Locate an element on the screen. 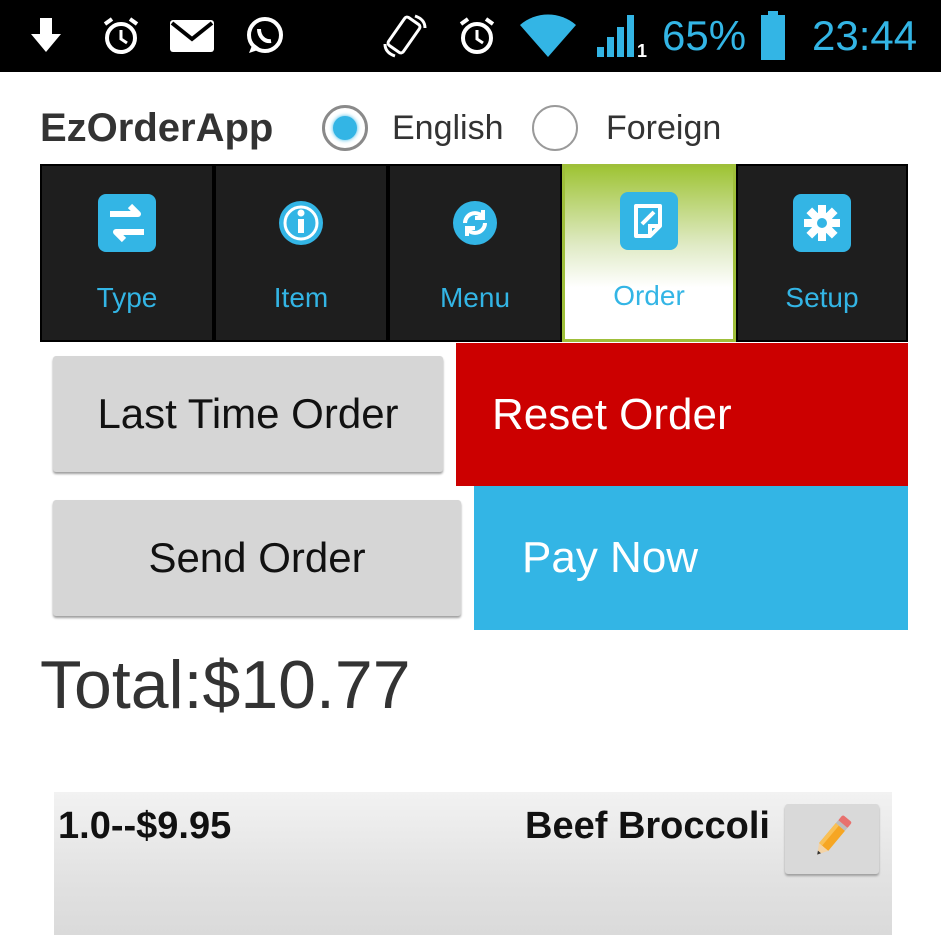 This screenshot has height=935, width=941. wifi-icon is located at coordinates (548, 36).